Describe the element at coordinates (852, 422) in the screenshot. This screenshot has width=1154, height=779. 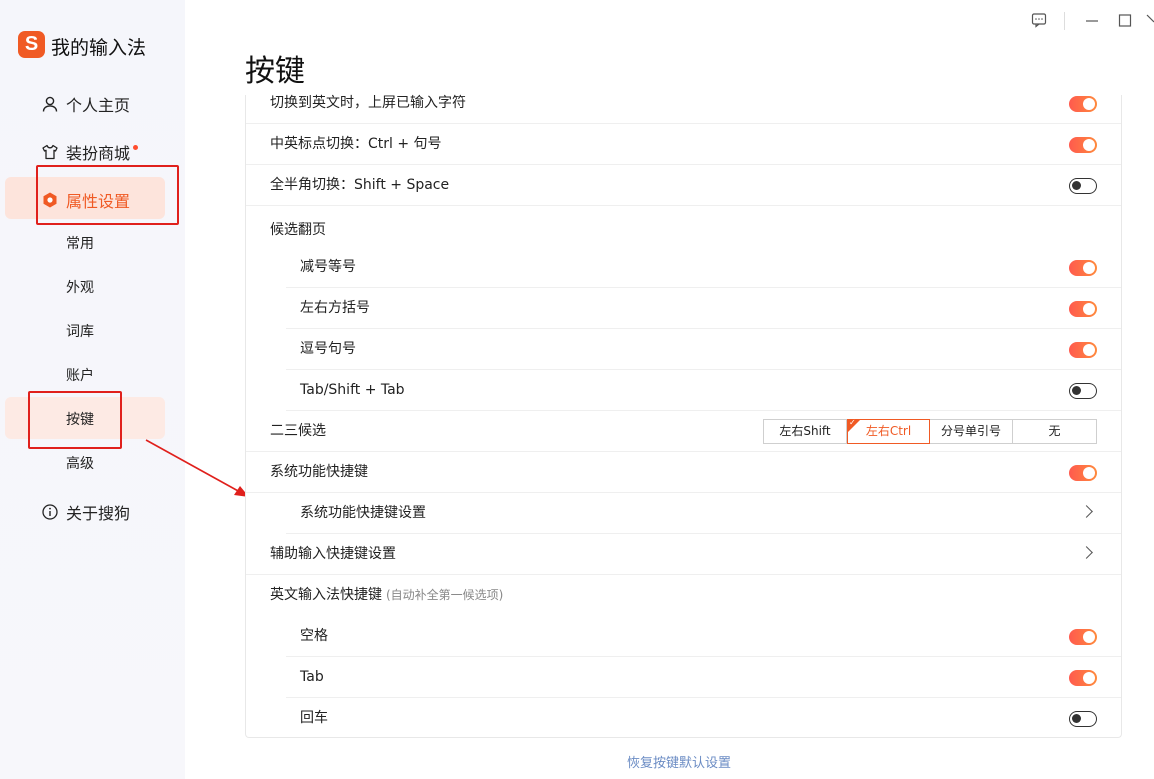
I see `check-icon: ✓` at that location.